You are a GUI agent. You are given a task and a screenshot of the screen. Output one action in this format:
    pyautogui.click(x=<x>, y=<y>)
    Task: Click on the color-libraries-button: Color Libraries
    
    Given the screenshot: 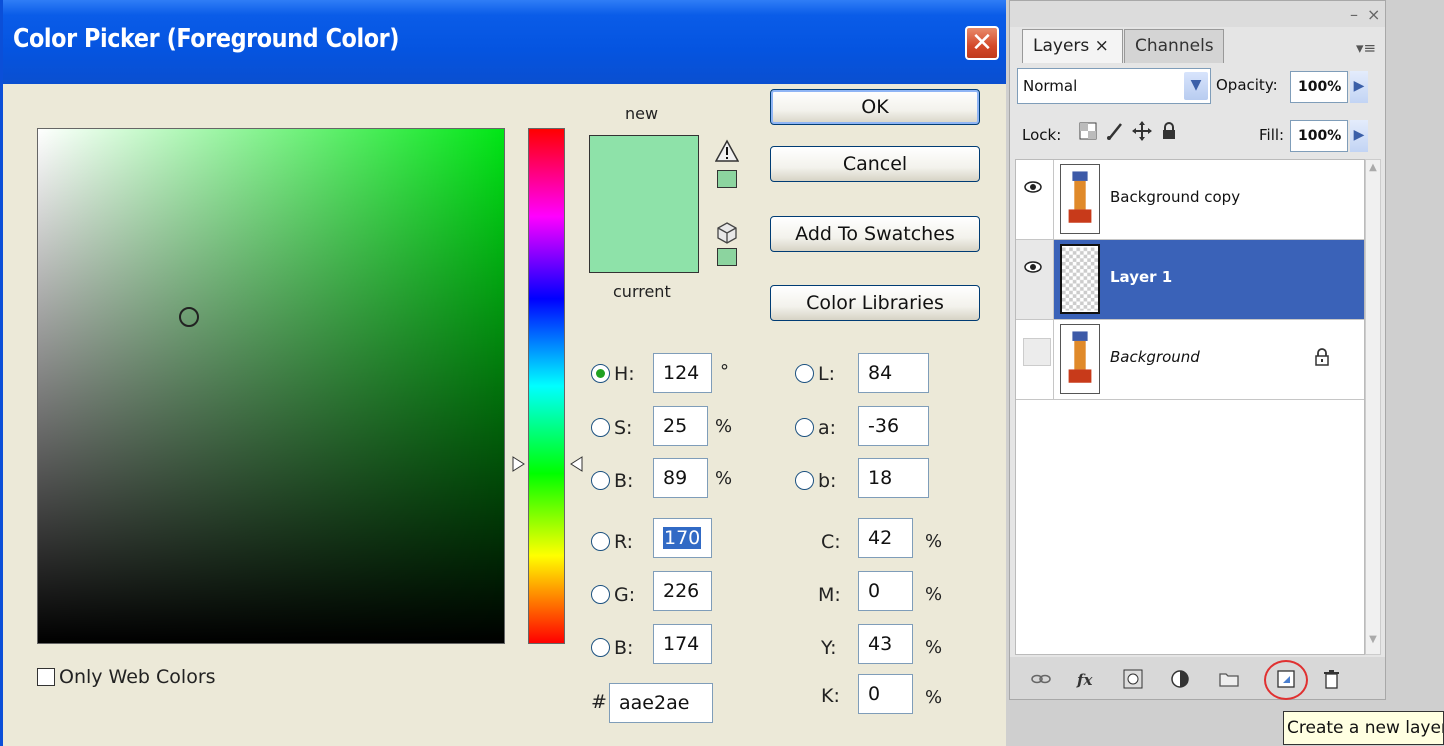 What is the action you would take?
    pyautogui.click(x=875, y=303)
    